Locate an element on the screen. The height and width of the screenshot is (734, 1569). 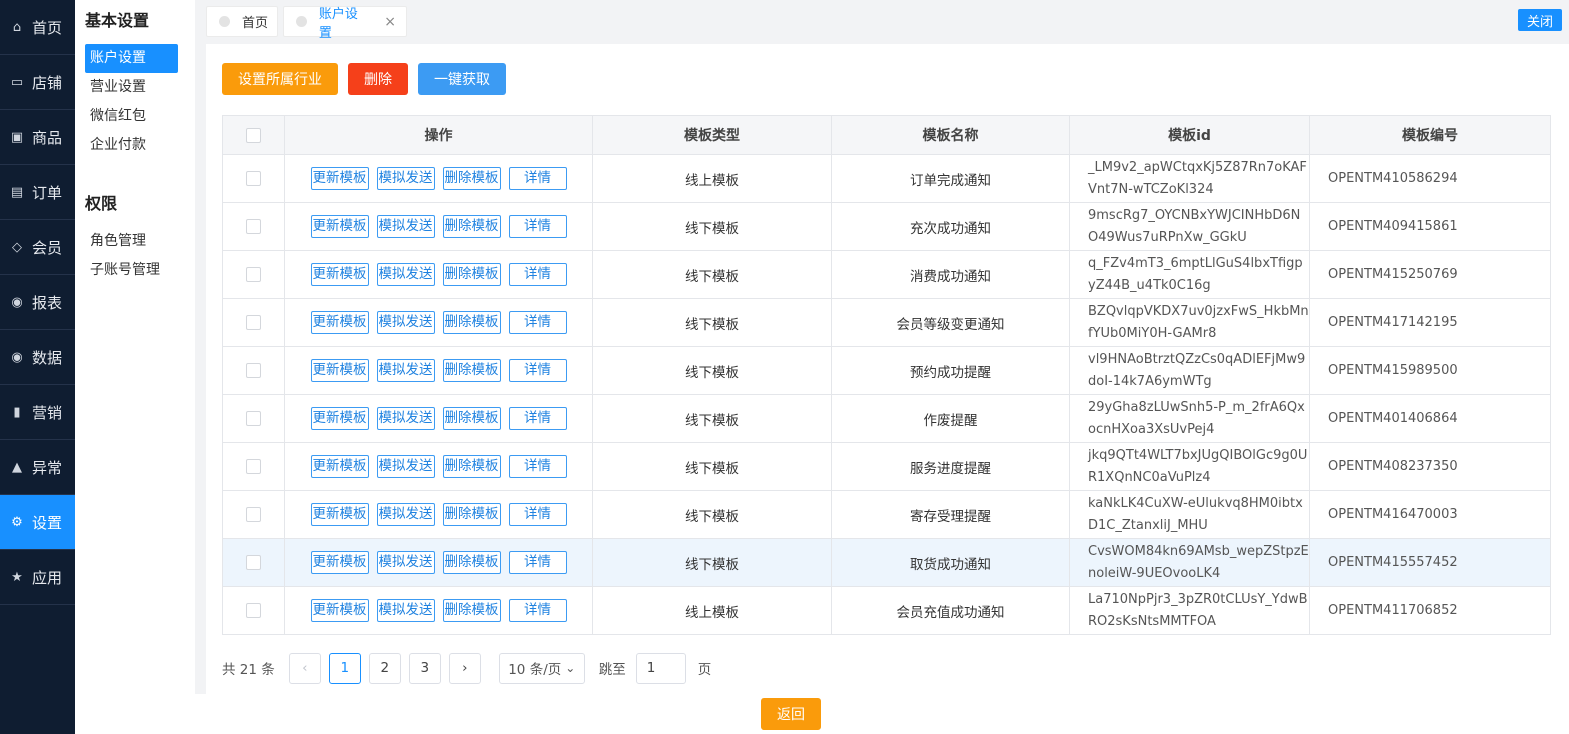
nav-item-5: ◉ 报表 is located at coordinates (37, 302).